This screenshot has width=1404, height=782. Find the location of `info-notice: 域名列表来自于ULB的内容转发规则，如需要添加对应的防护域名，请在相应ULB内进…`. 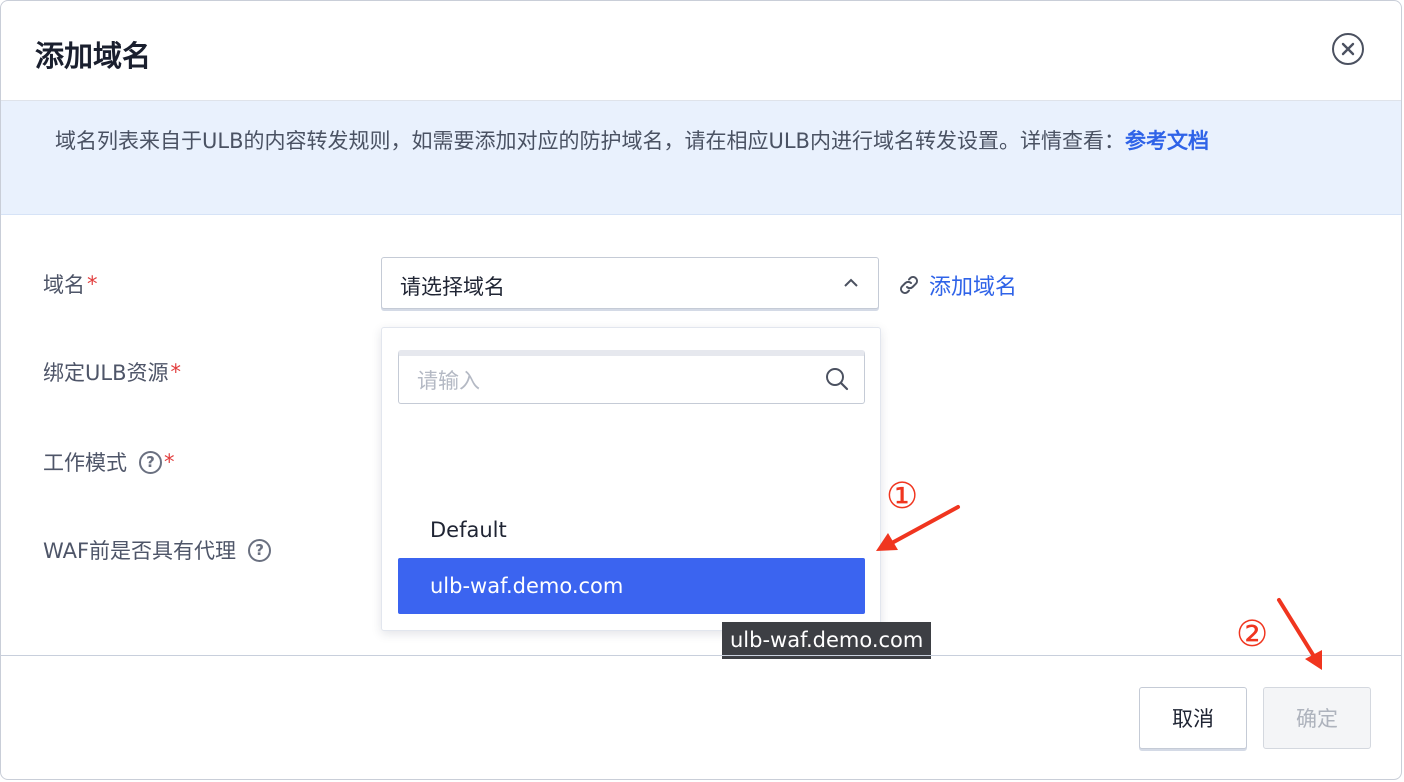

info-notice: 域名列表来自于ULB的内容转发规则，如需要添加对应的防护域名，请在相应ULB内进… is located at coordinates (701, 158).